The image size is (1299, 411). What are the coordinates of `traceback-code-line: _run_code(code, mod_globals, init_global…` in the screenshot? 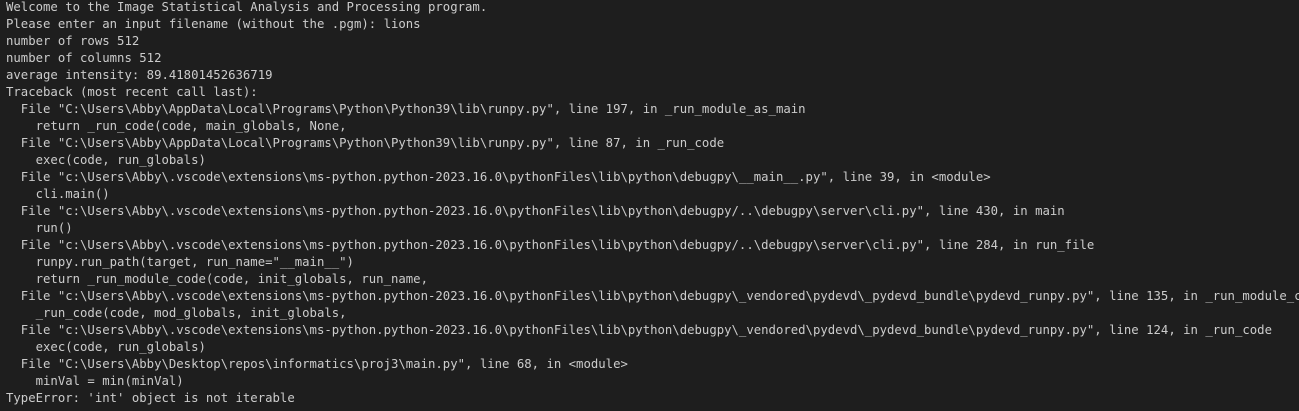 It's located at (176, 313).